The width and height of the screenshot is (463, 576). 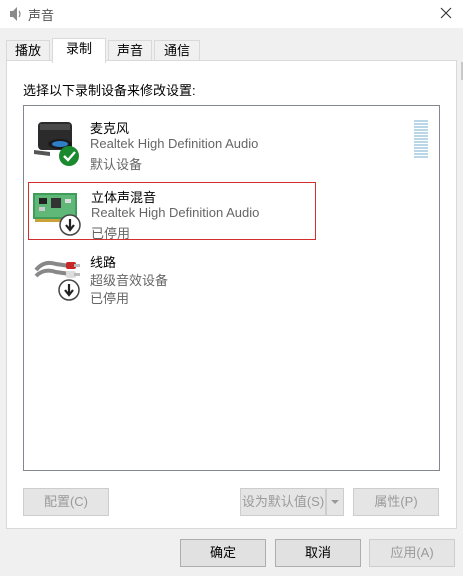 What do you see at coordinates (109, 90) in the screenshot?
I see `instruction-label: 选择以下录制设备来修改设置:` at bounding box center [109, 90].